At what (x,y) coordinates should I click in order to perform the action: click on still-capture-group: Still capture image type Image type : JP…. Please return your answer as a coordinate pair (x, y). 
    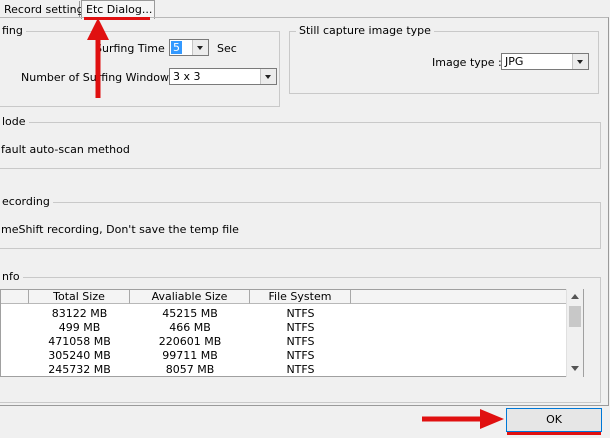
    Looking at the image, I should click on (444, 59).